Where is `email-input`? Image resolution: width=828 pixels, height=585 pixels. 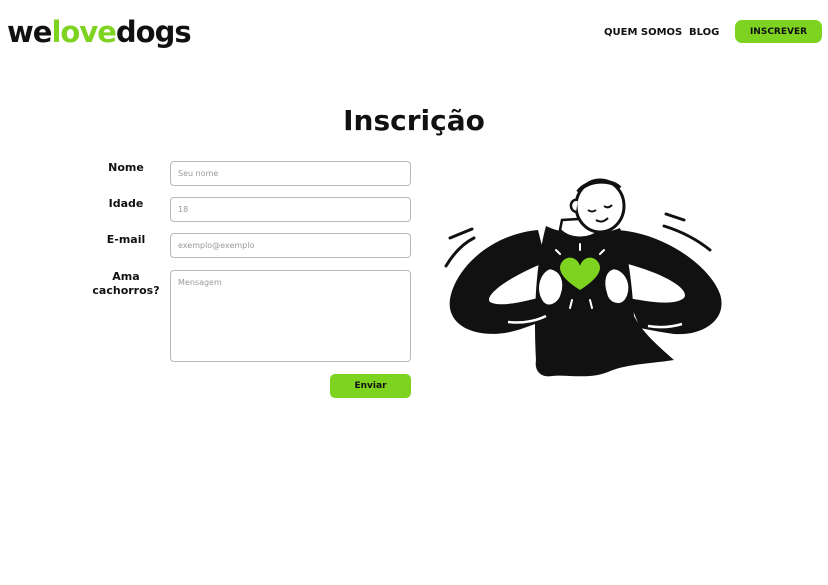 email-input is located at coordinates (290, 245).